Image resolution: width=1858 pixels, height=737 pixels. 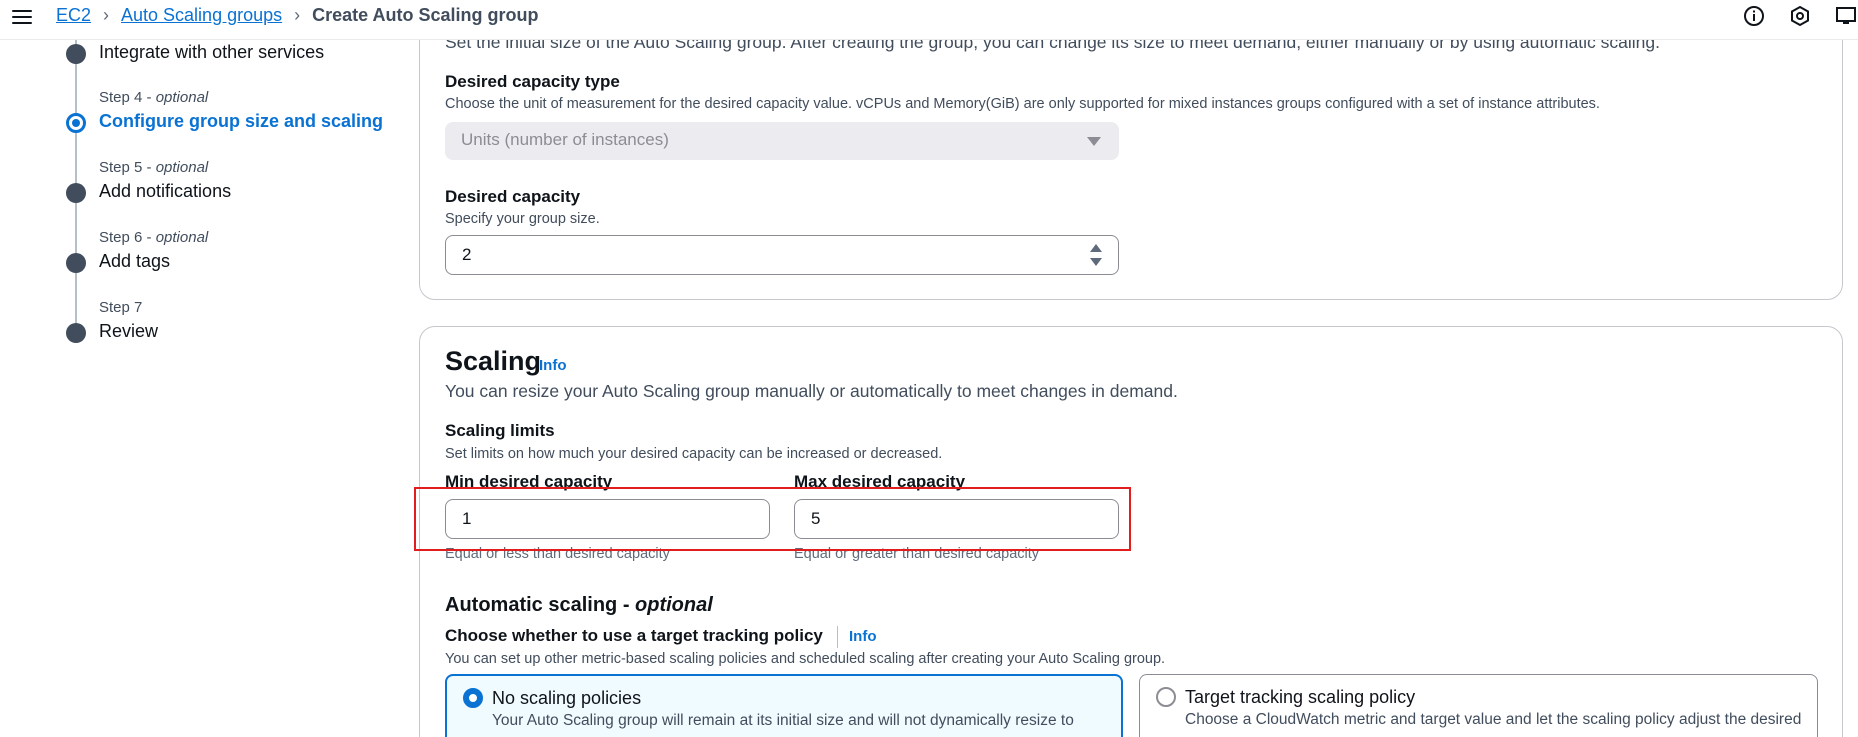 I want to click on step-3-title: Integrate with other services, so click(x=211, y=52).